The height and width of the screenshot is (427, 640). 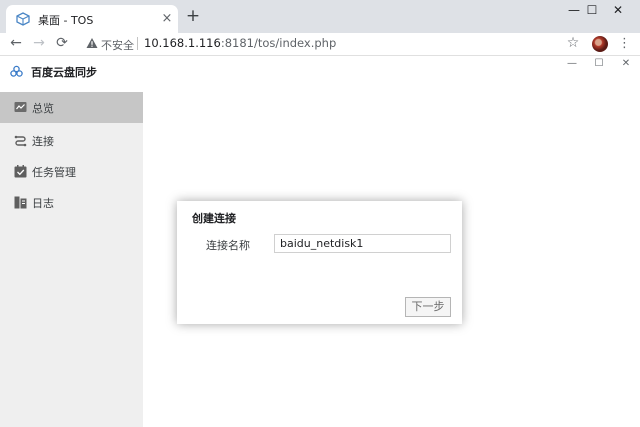 I want to click on sidebar-item-label: 总览, so click(x=43, y=108).